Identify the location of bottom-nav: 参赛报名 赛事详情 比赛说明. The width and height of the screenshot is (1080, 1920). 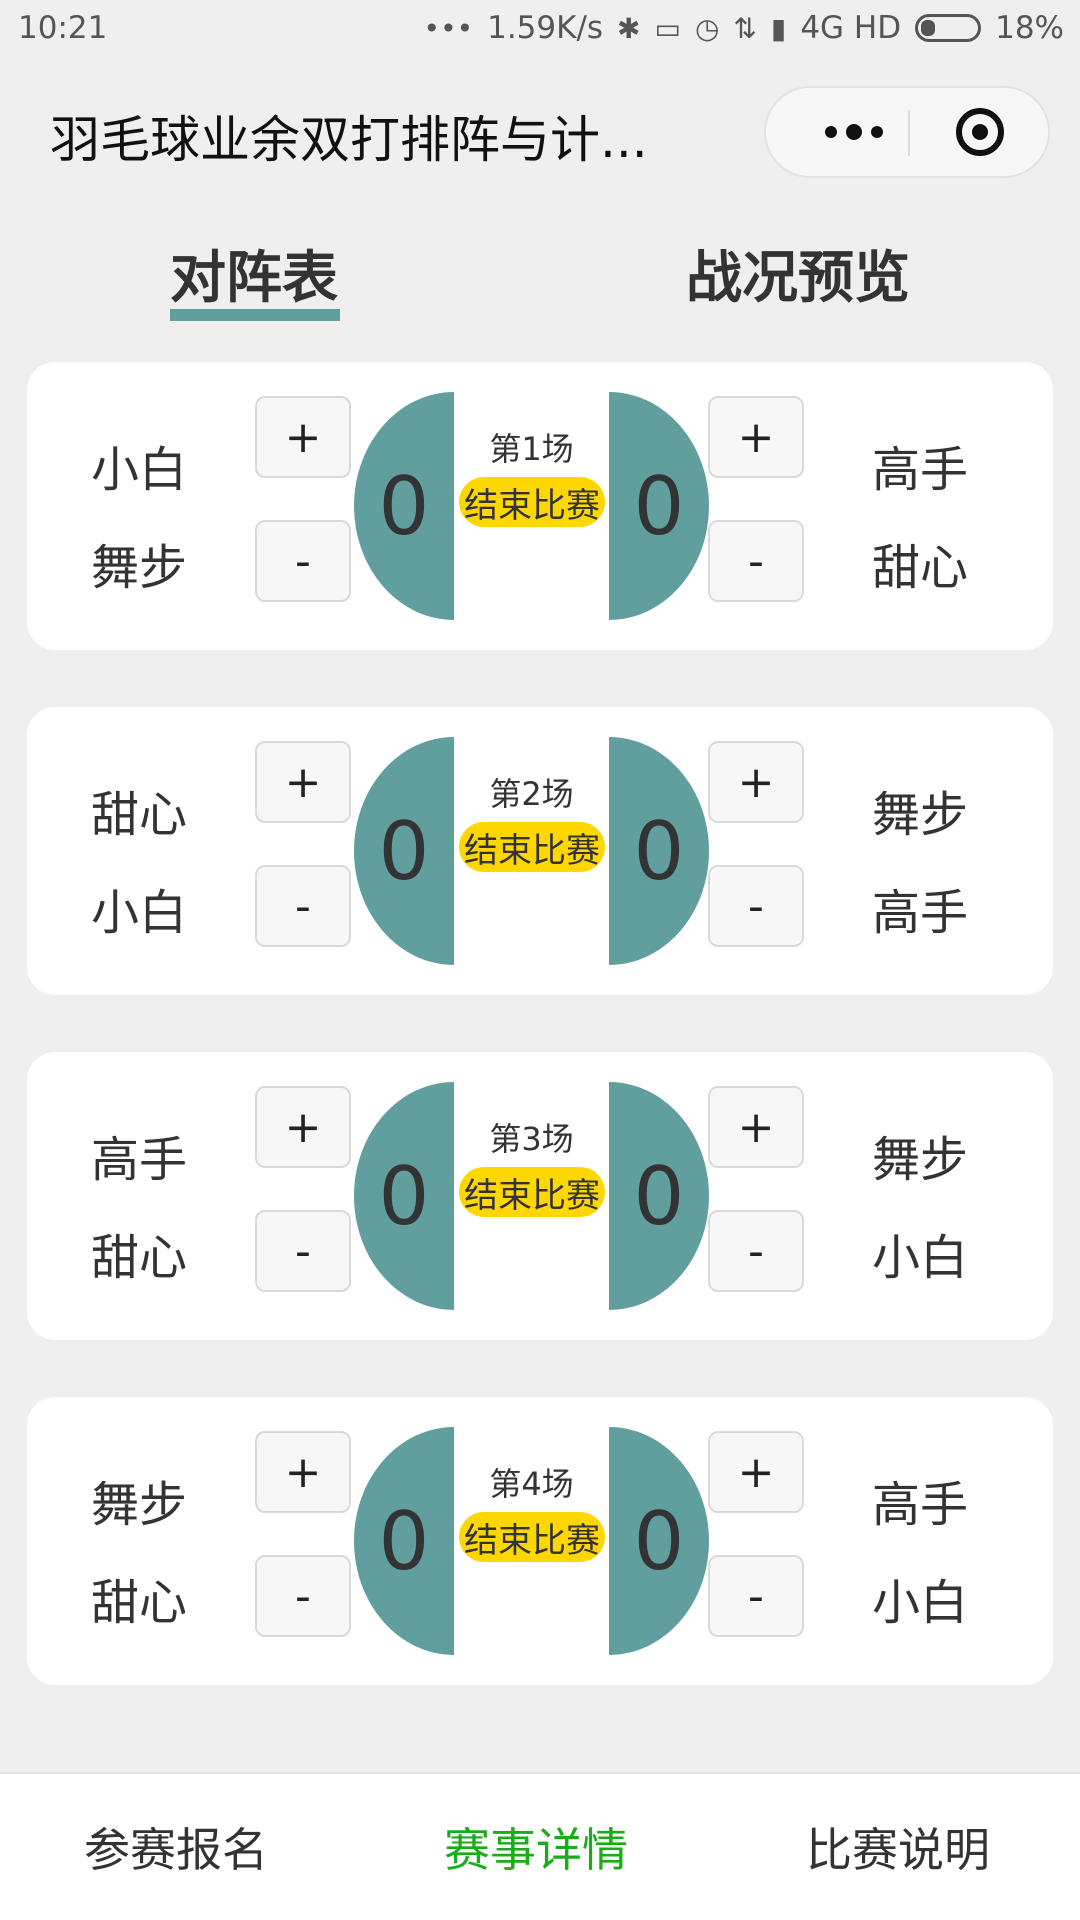
(540, 1846).